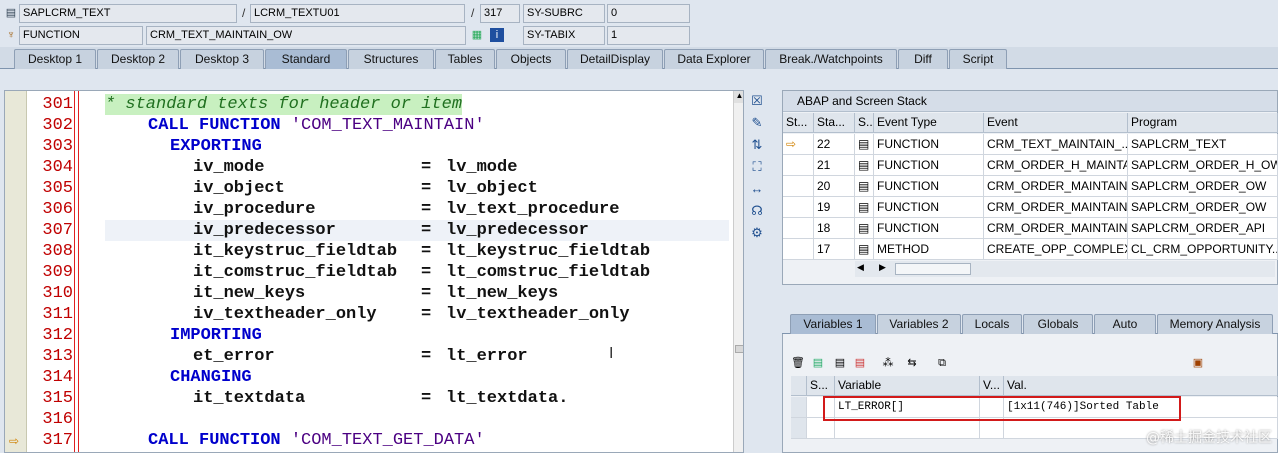  Describe the element at coordinates (426, 209) in the screenshot. I see `assign-eq: =` at that location.